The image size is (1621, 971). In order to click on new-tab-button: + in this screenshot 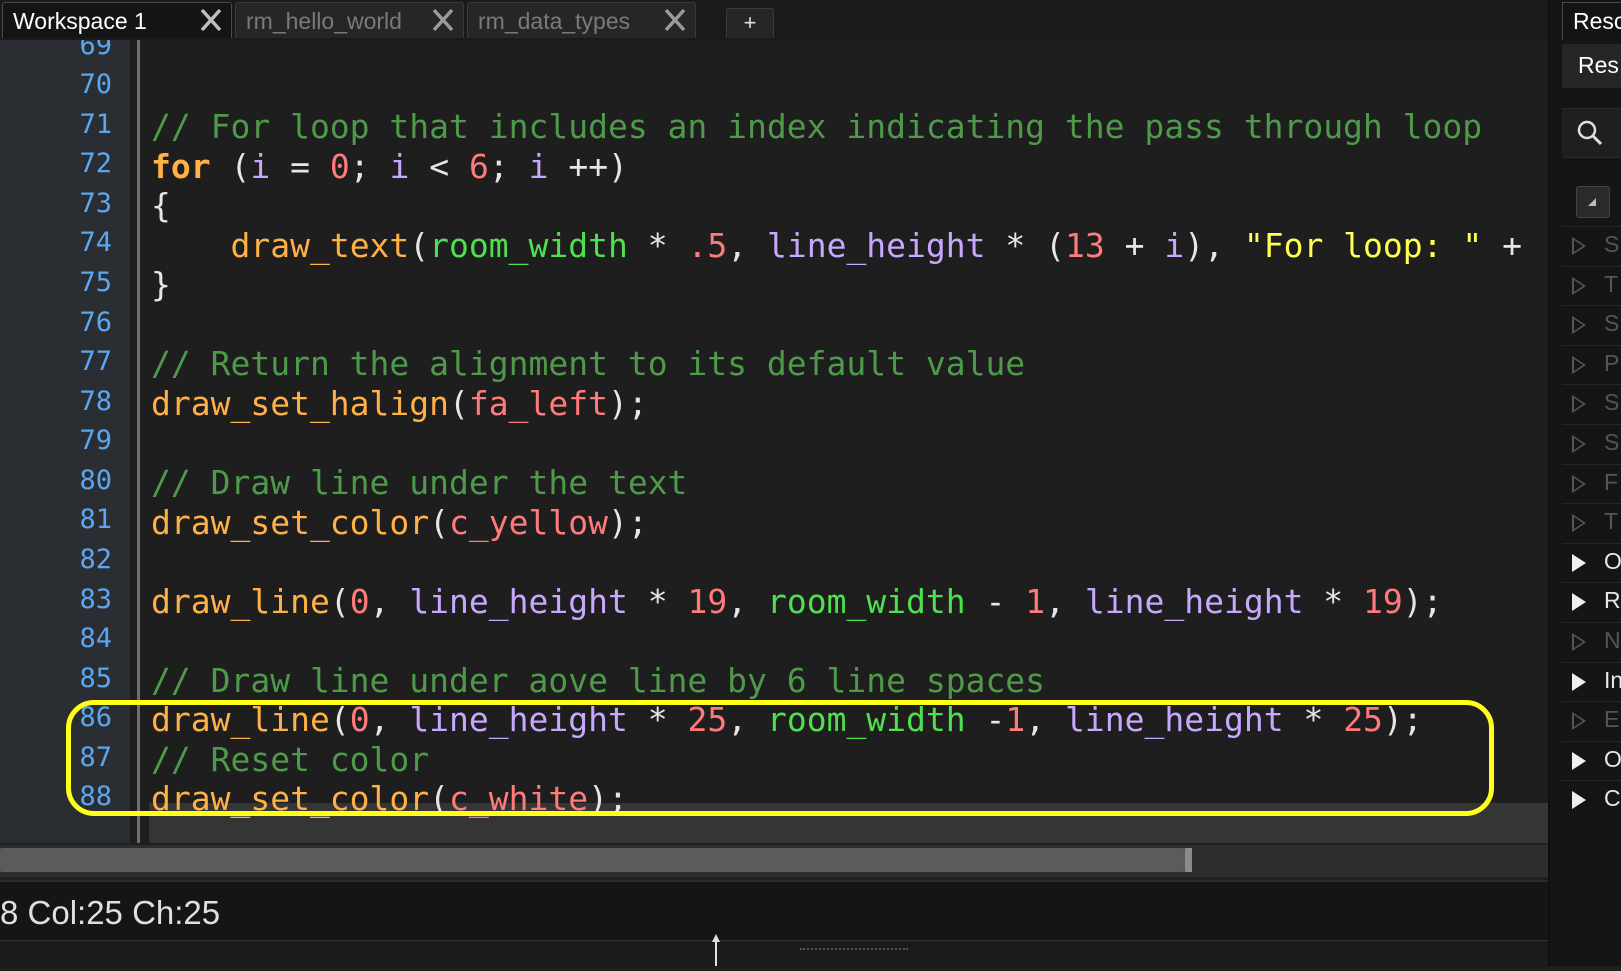, I will do `click(750, 23)`.